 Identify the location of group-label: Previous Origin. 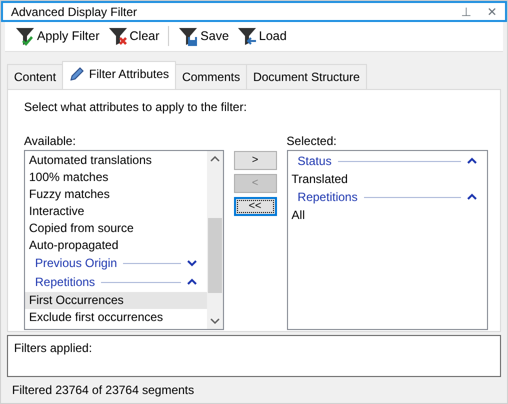
(76, 263).